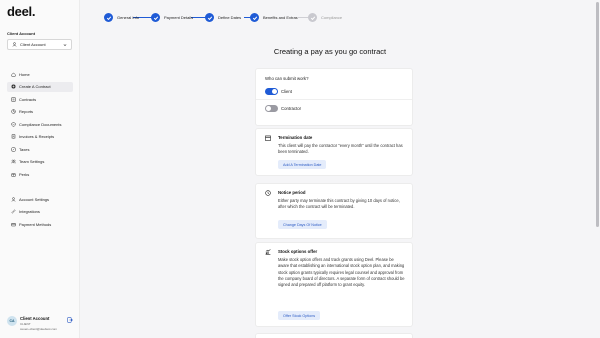 Image resolution: width=600 pixels, height=338 pixels. I want to click on step-label: Benefits and Extras, so click(280, 17).